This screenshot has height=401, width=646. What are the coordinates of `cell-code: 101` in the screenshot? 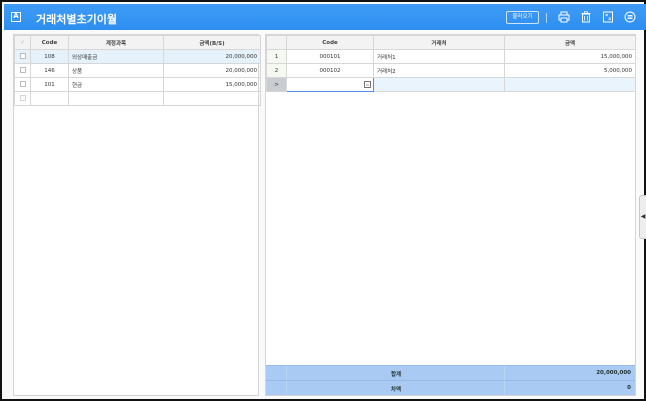 It's located at (49, 84).